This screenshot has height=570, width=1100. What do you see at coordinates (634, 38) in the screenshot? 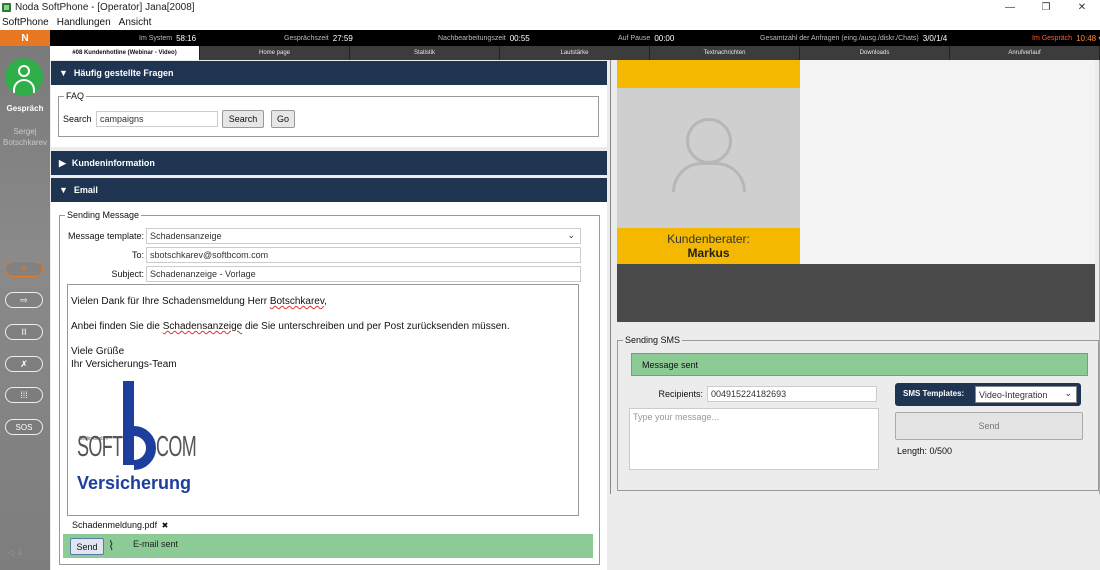
I see `pause-label: Auf Pause` at bounding box center [634, 38].